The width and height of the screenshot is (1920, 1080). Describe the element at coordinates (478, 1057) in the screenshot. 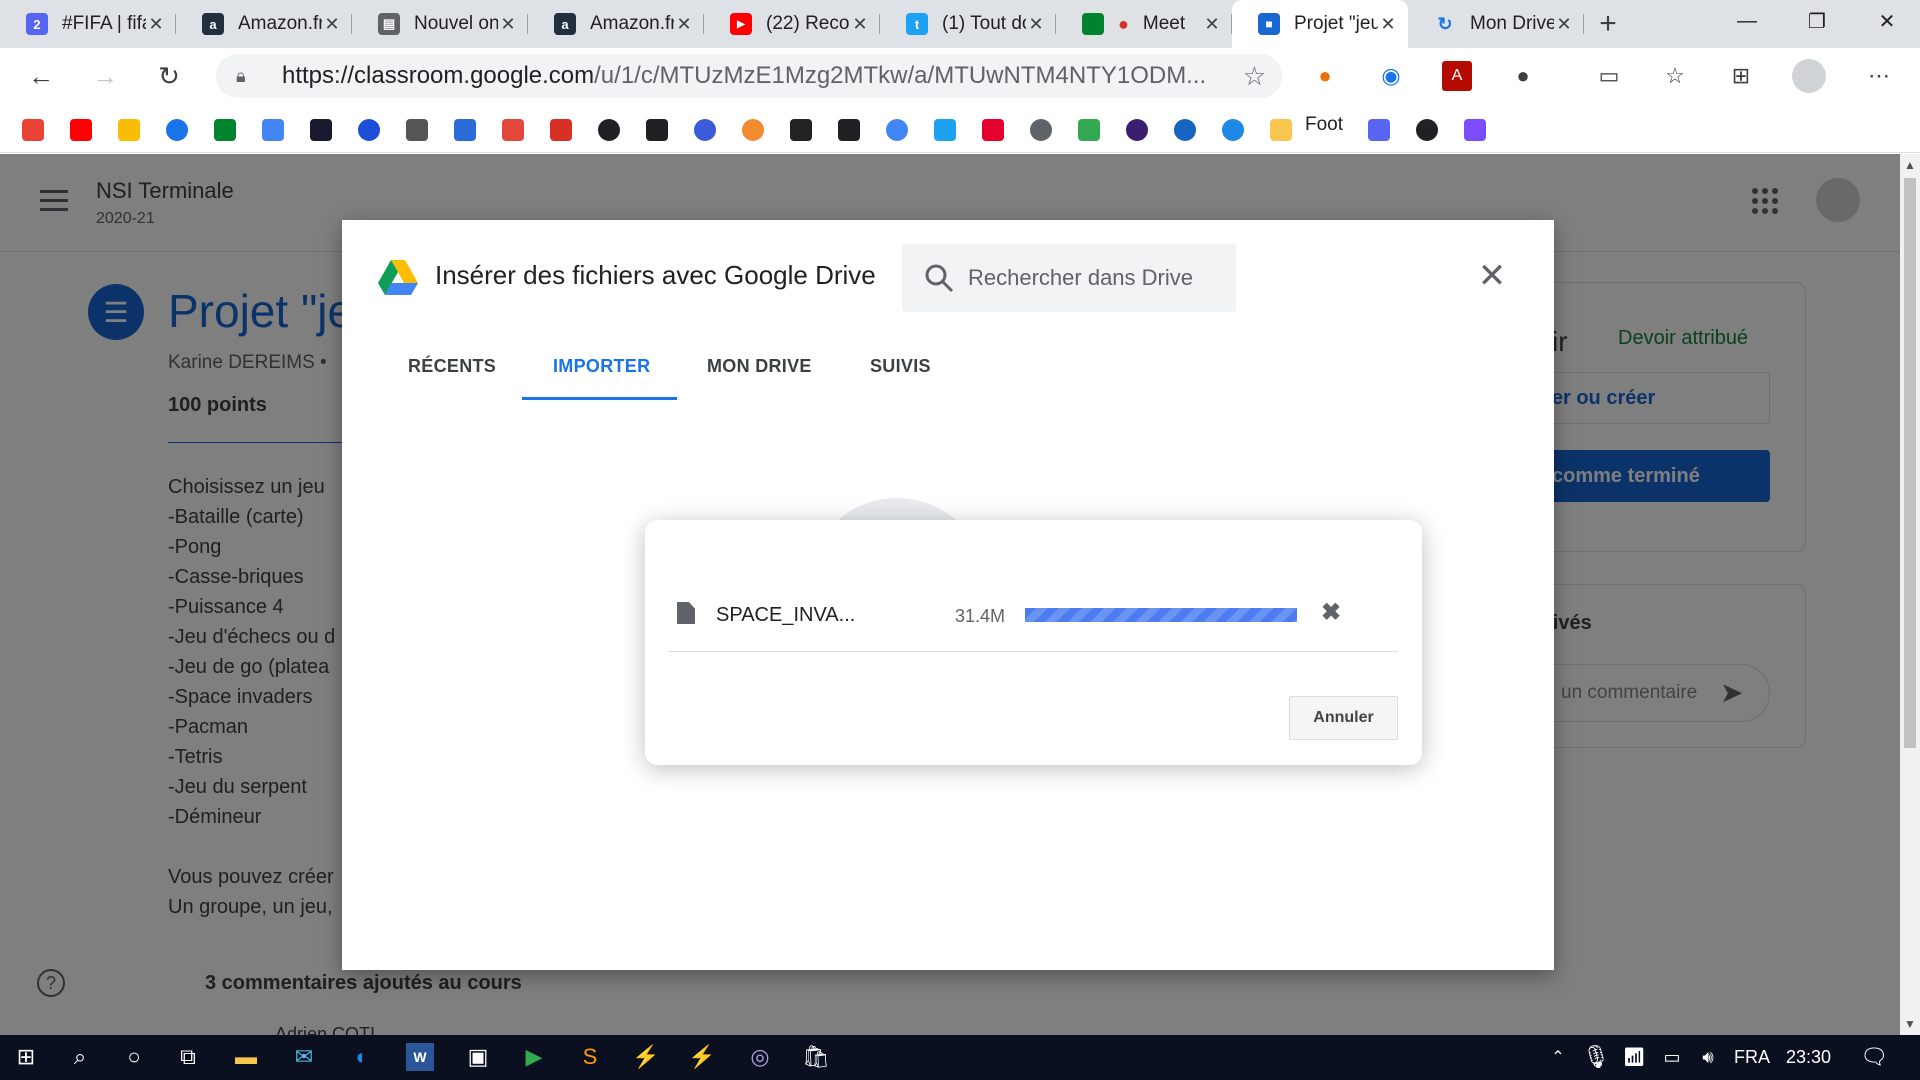

I see `screen-icon: ▣` at that location.